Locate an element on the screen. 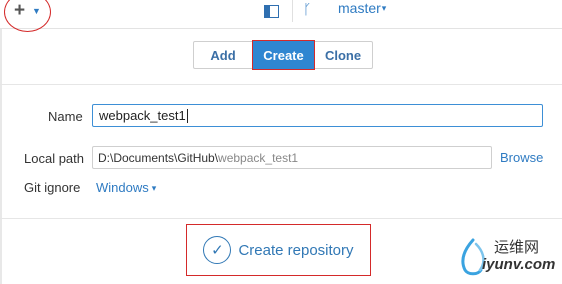  watermark: 运维网 iyunv.com is located at coordinates (506, 257).